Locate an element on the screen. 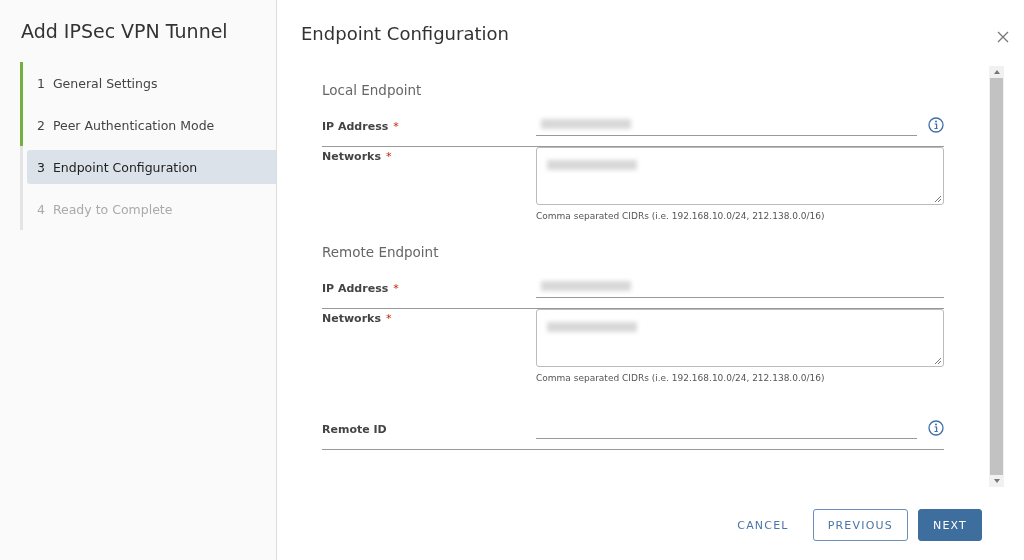  wizard-step: 2 Peer Authentication Mode is located at coordinates (151, 125).